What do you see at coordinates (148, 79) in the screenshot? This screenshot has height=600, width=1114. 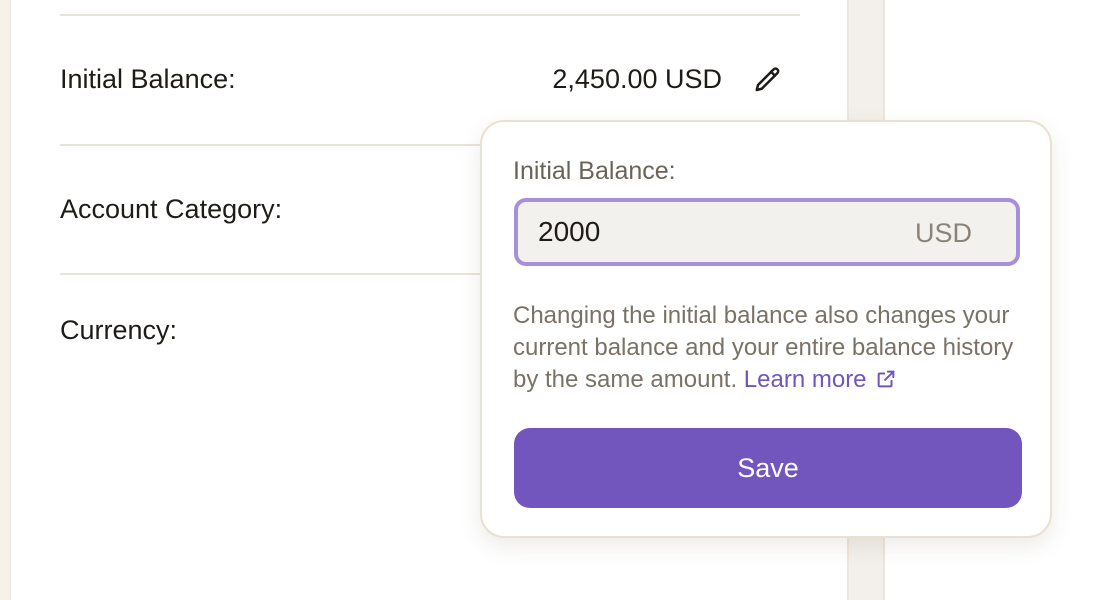 I see `initial-balance-label: Initial Balance:` at bounding box center [148, 79].